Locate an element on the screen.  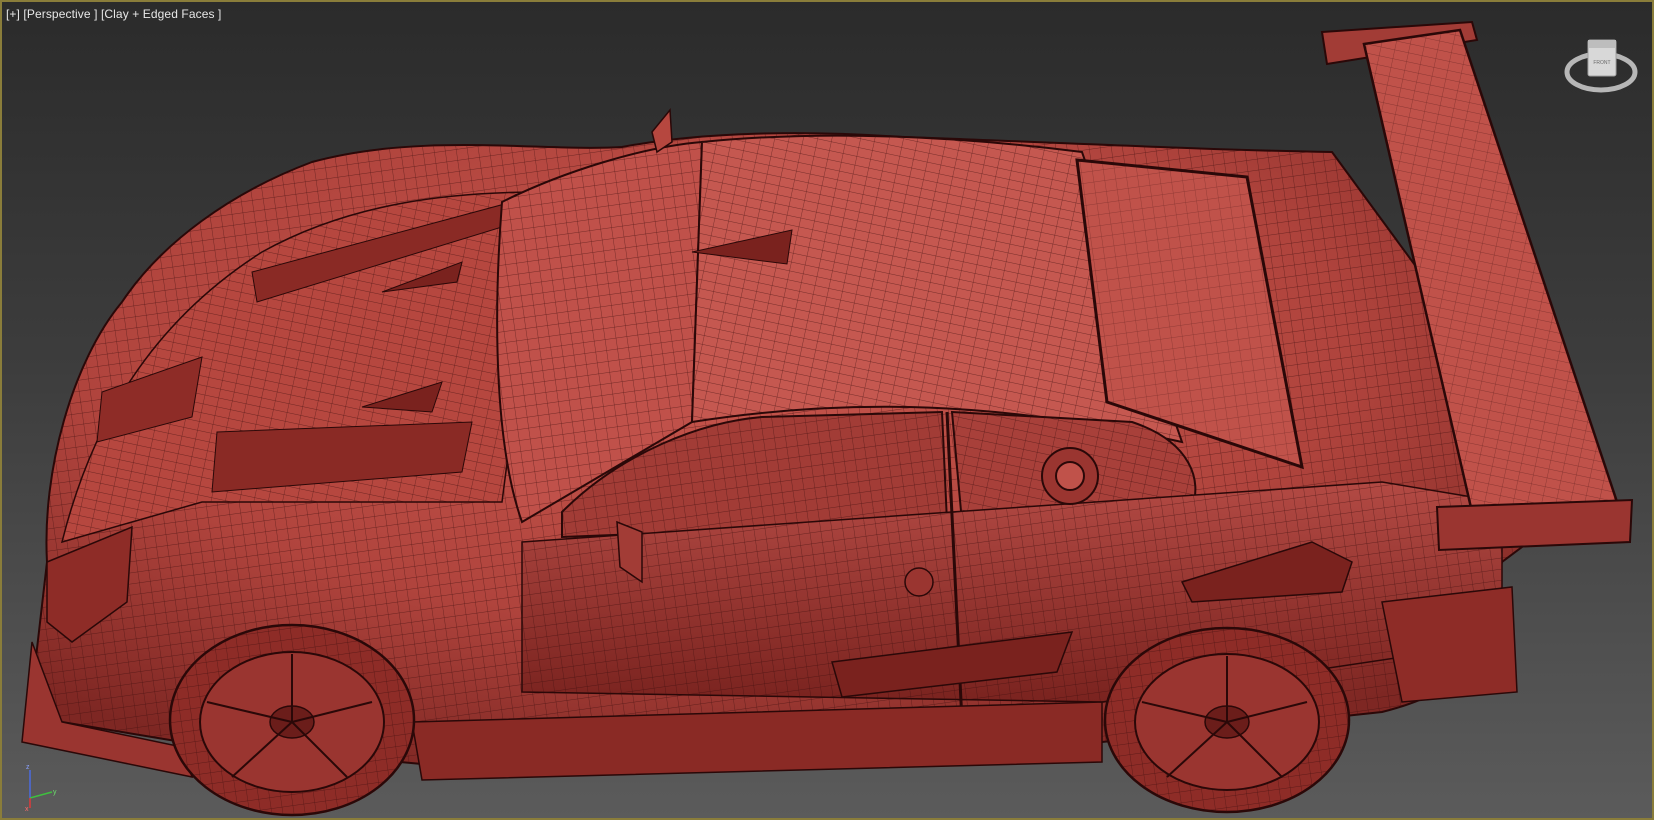
axis-x-label: x is located at coordinates (27, 809).